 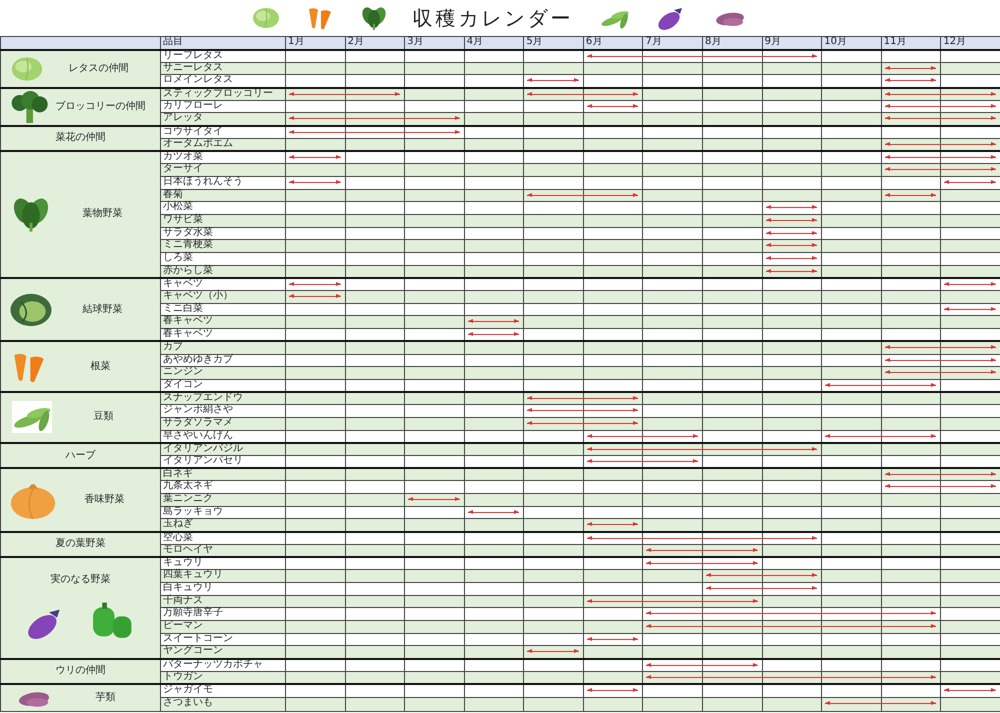 I want to click on item-name: サニーレタス, so click(x=223, y=68).